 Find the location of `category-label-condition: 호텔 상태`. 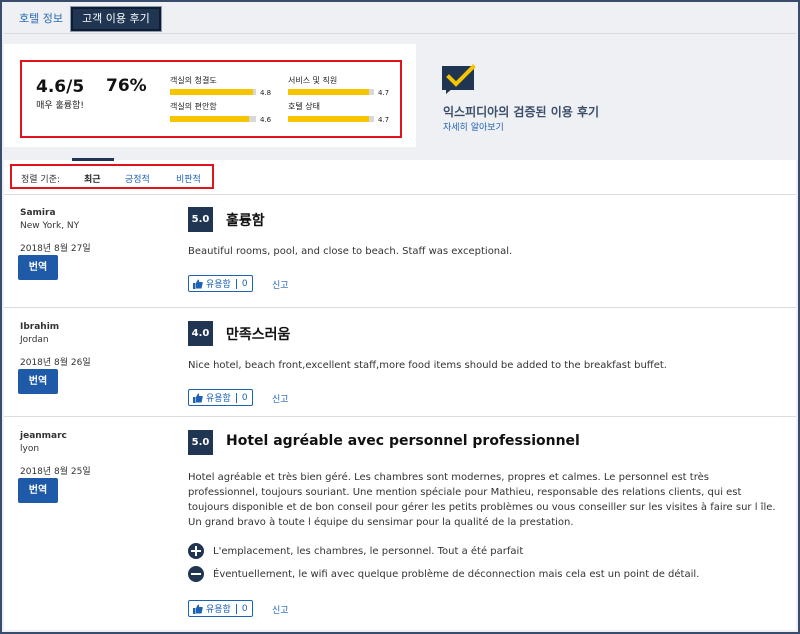

category-label-condition: 호텔 상태 is located at coordinates (304, 106).